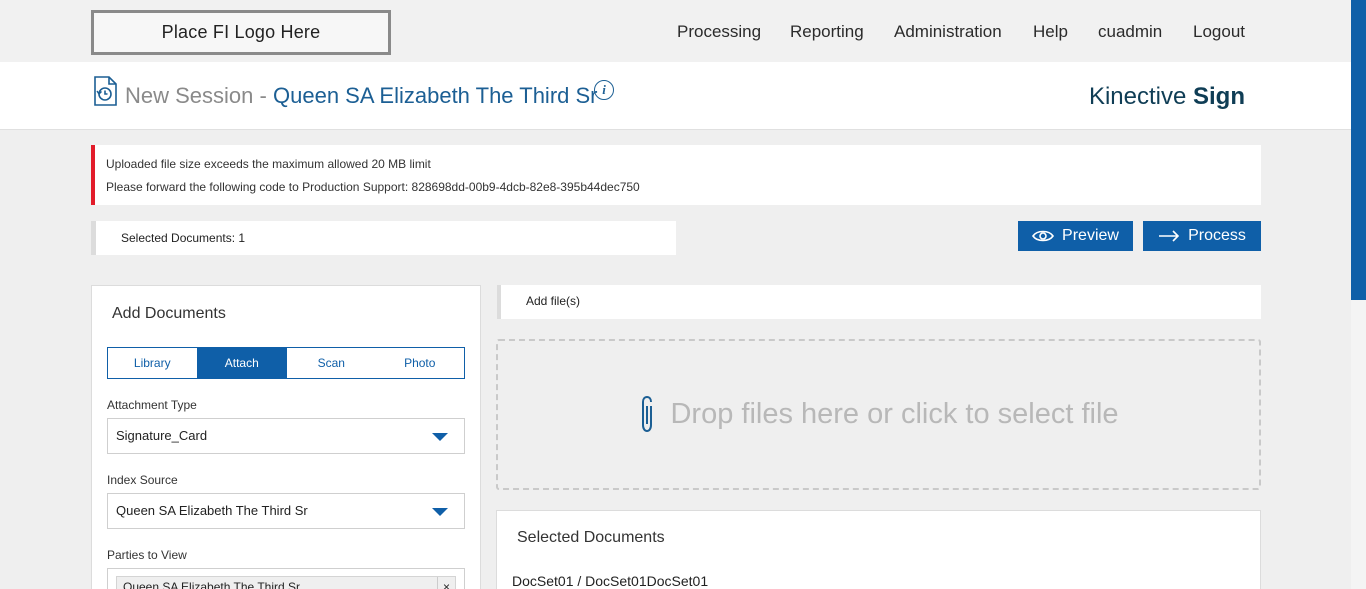  Describe the element at coordinates (827, 32) in the screenshot. I see `nav-reporting: Reporting` at that location.